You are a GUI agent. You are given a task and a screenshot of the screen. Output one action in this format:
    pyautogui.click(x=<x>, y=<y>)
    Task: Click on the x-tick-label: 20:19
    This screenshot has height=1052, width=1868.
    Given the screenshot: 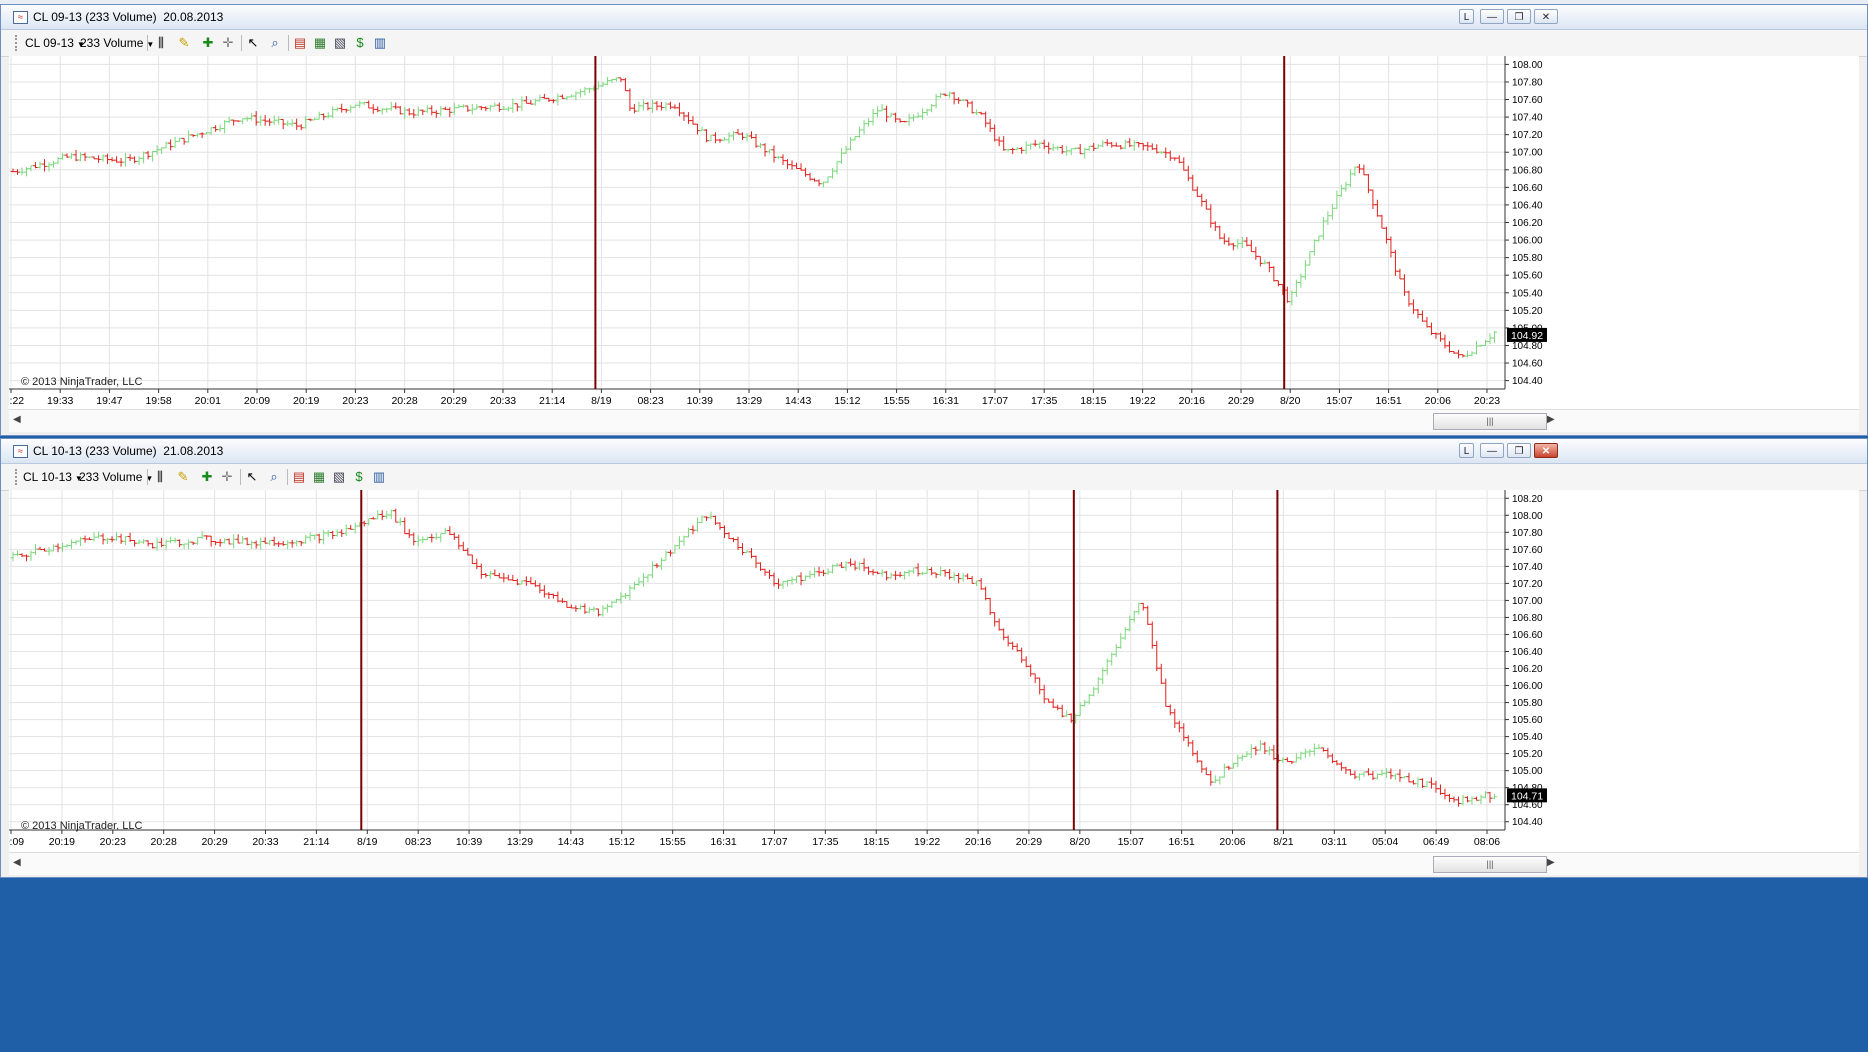 What is the action you would take?
    pyautogui.click(x=62, y=842)
    